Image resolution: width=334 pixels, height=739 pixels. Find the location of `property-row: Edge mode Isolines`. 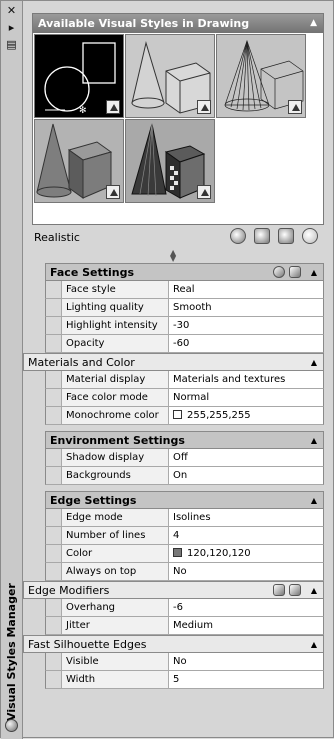

property-row: Edge mode Isolines is located at coordinates (184, 518).